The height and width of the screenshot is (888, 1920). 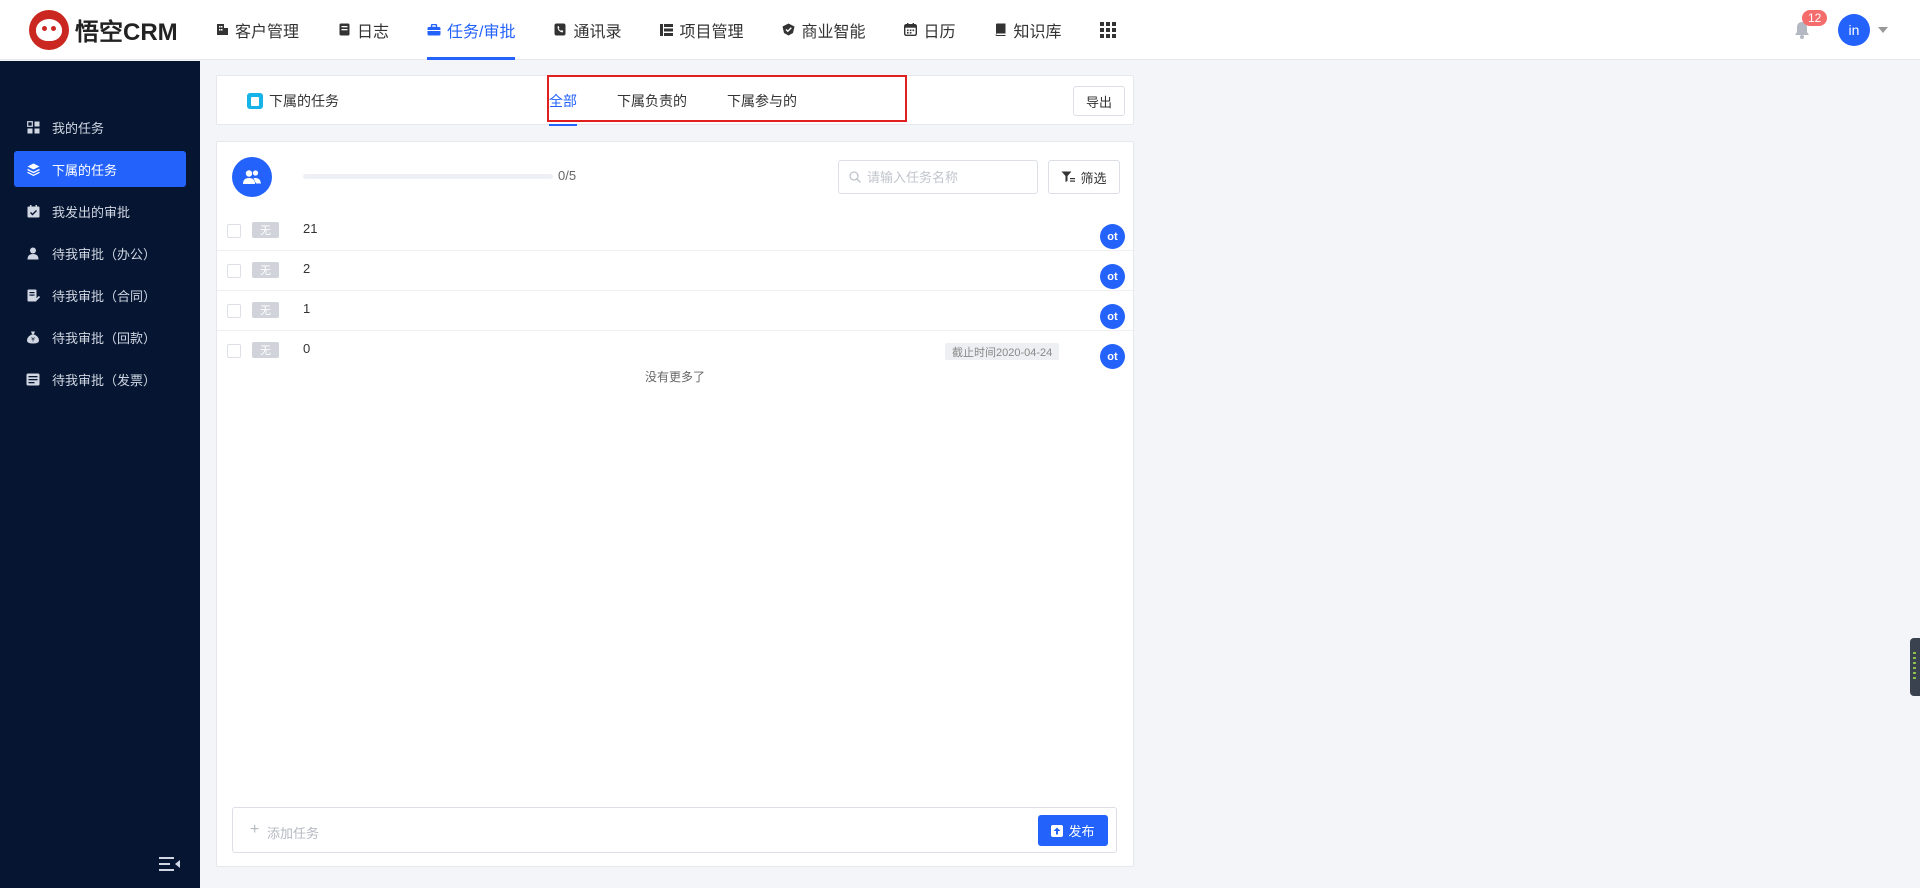 I want to click on logo-text: 悟空CRM, so click(x=126, y=32).